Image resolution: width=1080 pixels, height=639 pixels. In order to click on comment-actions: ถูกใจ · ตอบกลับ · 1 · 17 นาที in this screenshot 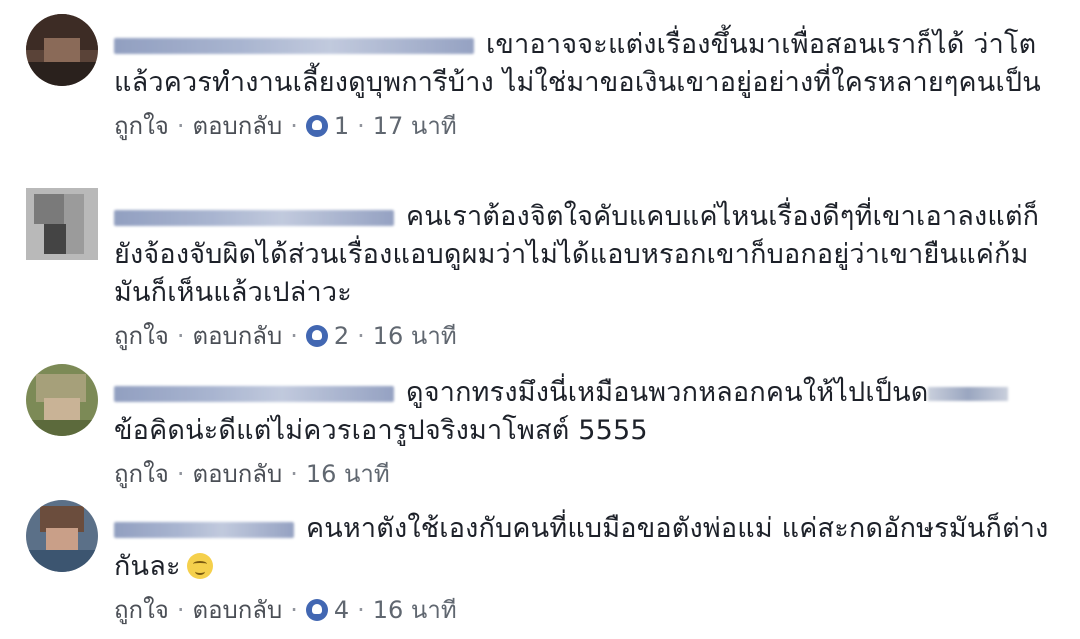, I will do `click(285, 126)`.